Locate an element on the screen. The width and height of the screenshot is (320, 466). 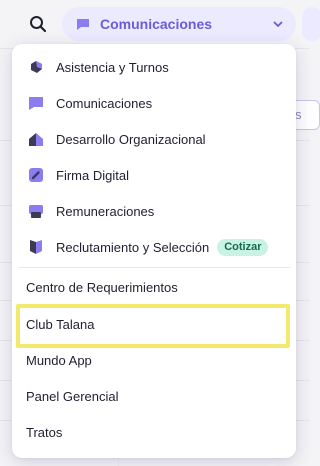
pen-icon is located at coordinates (36, 175).